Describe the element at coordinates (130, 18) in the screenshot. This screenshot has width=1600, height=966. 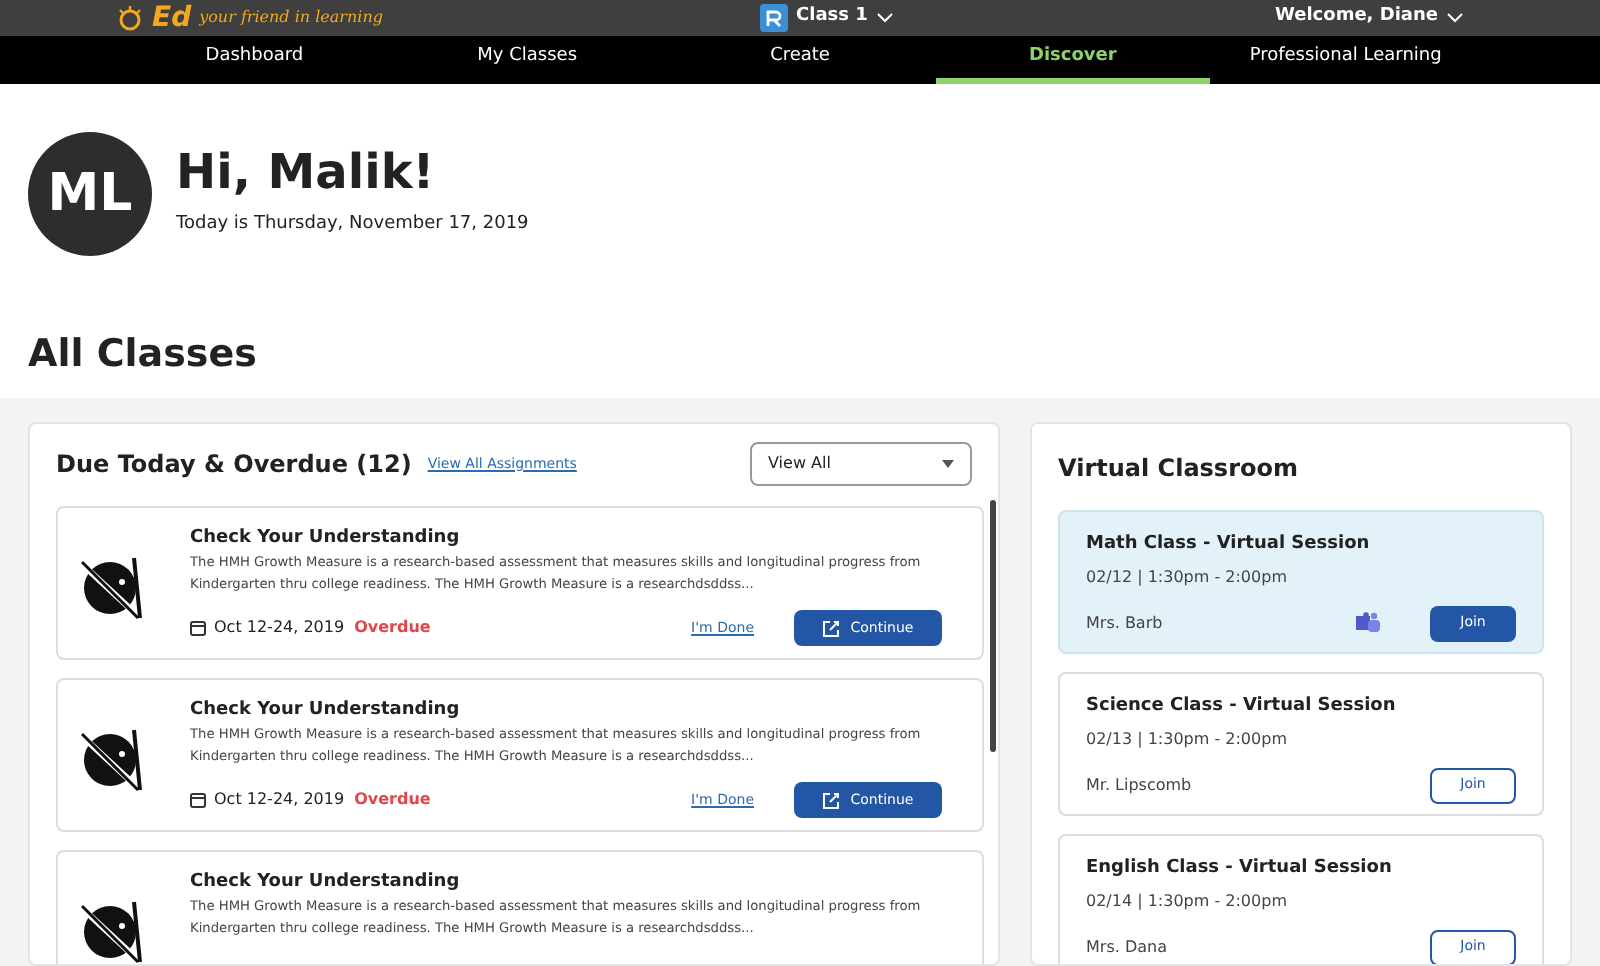
I see `sun-logo-icon` at that location.